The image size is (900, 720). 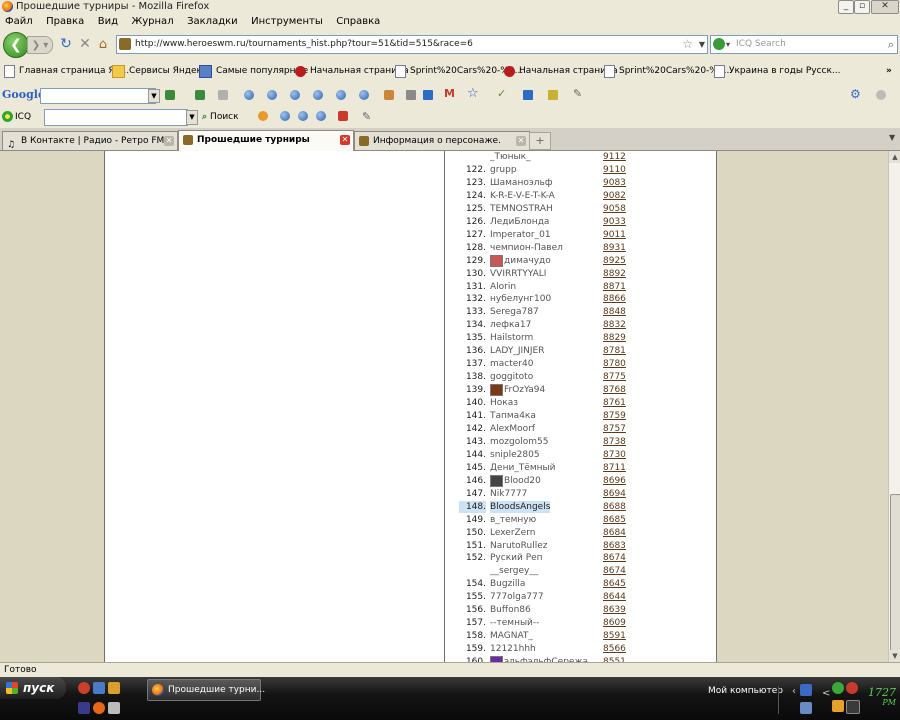 I want to click on score-link: 8694, so click(x=614, y=494).